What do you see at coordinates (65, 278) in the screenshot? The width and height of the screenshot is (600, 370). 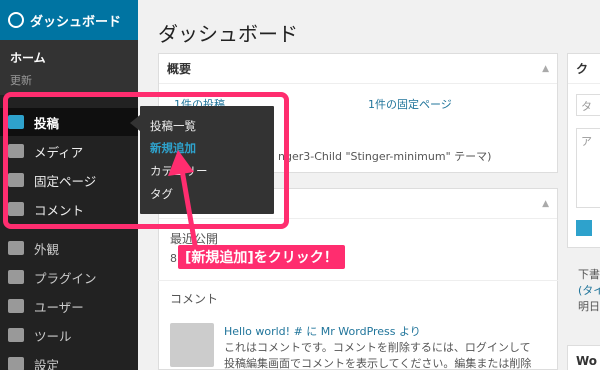 I see `sidebar-item-label: プラグイン` at bounding box center [65, 278].